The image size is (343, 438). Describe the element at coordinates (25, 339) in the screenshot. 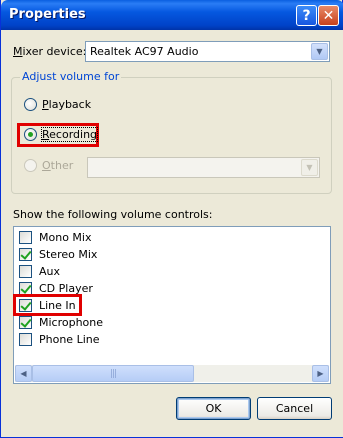

I see `phone-line-checkbox` at that location.